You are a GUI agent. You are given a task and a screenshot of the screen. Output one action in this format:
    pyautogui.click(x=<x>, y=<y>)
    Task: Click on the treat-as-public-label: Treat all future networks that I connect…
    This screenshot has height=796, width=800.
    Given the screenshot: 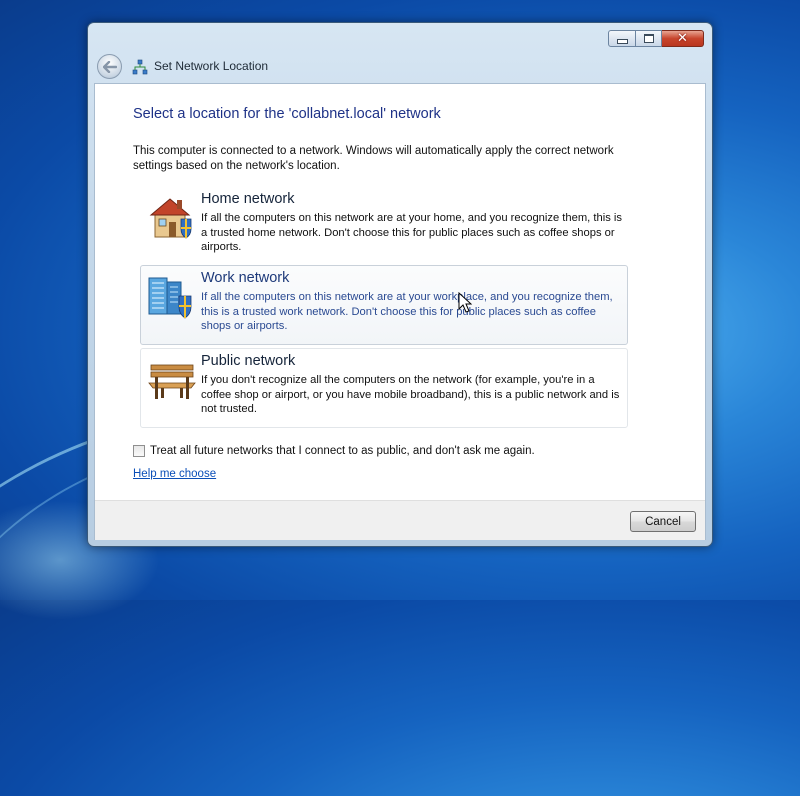 What is the action you would take?
    pyautogui.click(x=342, y=451)
    